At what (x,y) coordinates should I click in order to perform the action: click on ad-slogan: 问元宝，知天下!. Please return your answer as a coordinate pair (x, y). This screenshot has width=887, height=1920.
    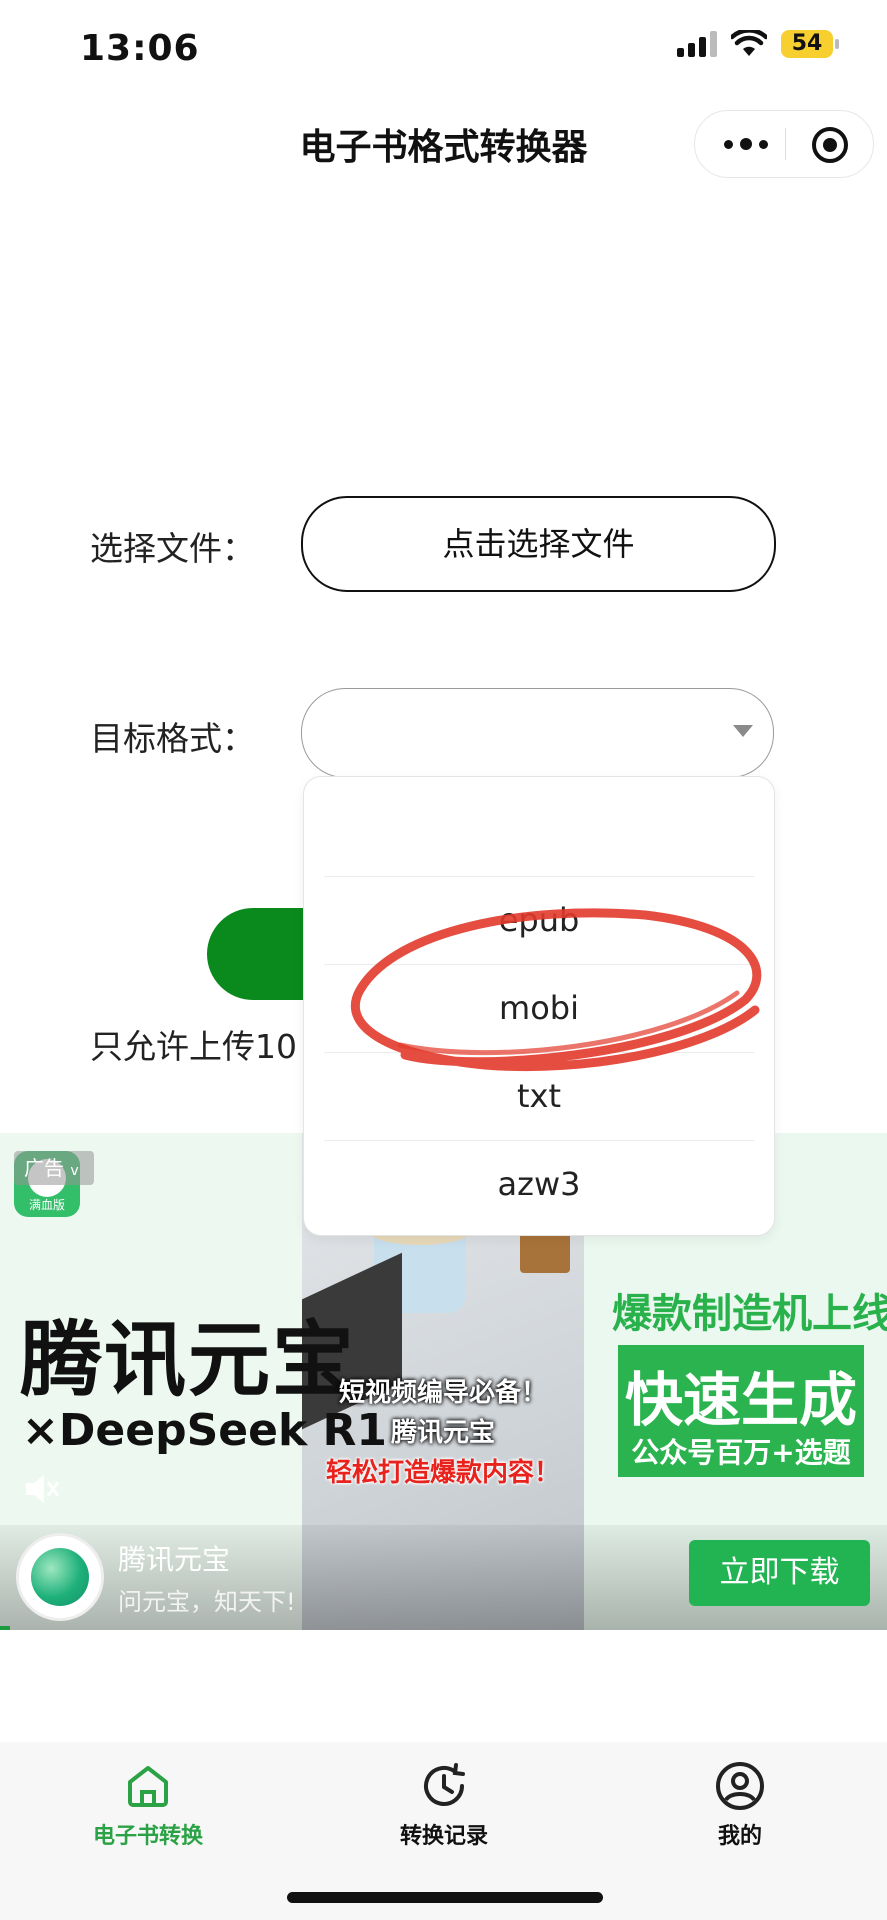
    Looking at the image, I should click on (207, 1602).